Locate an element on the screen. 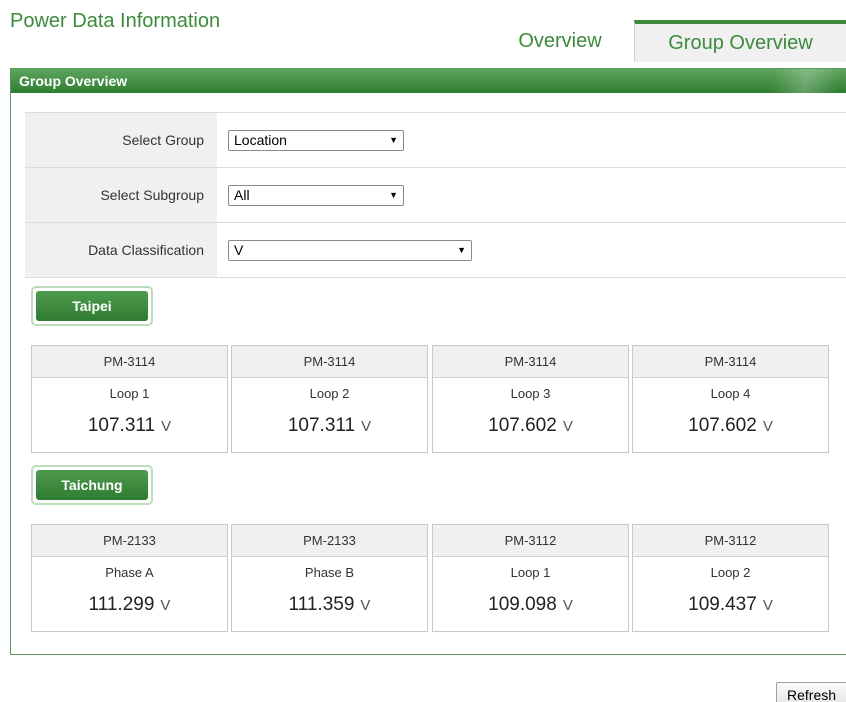 The image size is (846, 702). page-title: Power Data Information is located at coordinates (115, 21).